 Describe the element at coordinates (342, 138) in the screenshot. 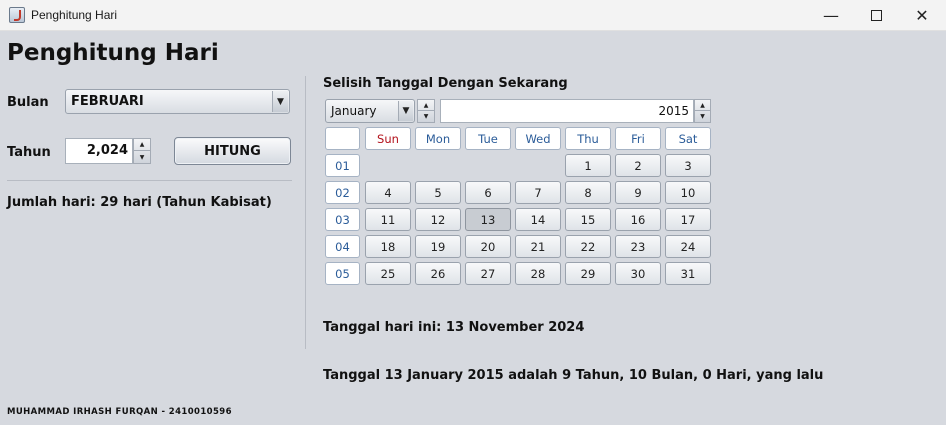

I see `calendar-corner` at that location.